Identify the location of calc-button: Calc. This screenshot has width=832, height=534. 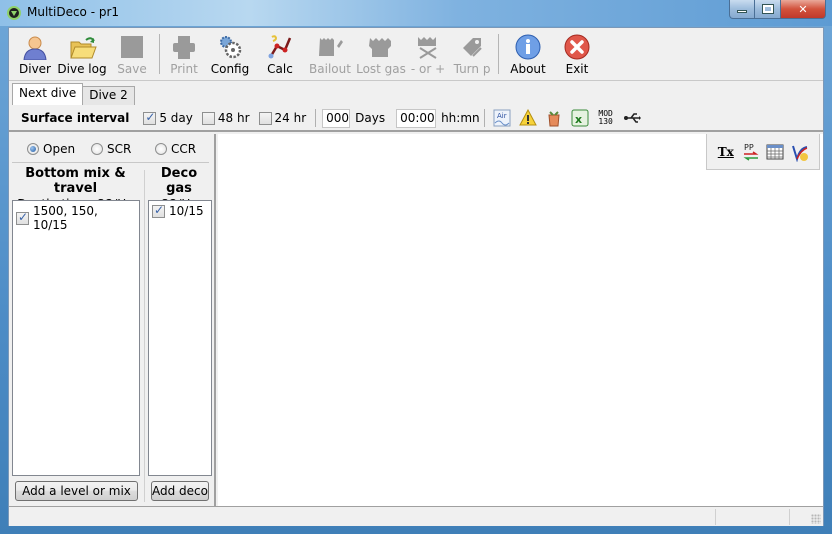
(280, 54).